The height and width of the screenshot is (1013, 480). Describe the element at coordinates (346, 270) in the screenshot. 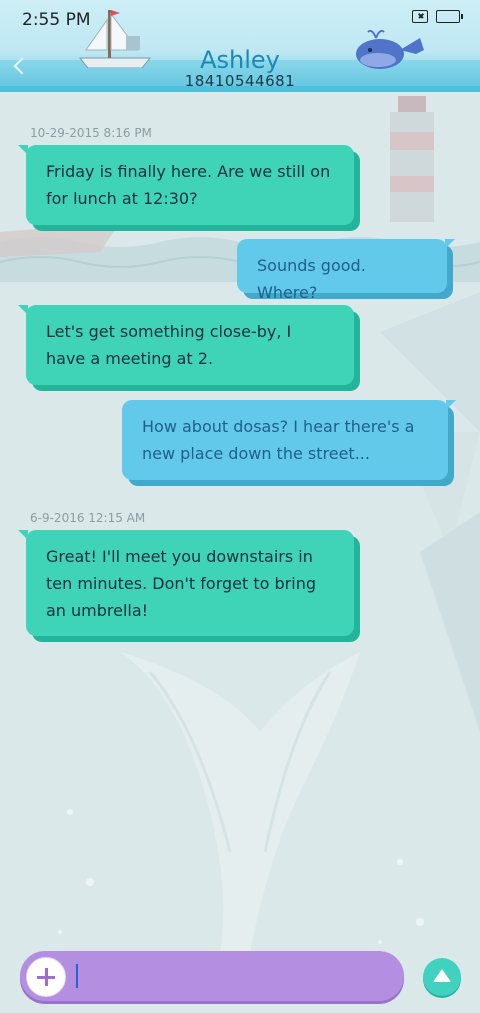

I see `outgoing-message-bubble: Sounds good. Where?` at that location.